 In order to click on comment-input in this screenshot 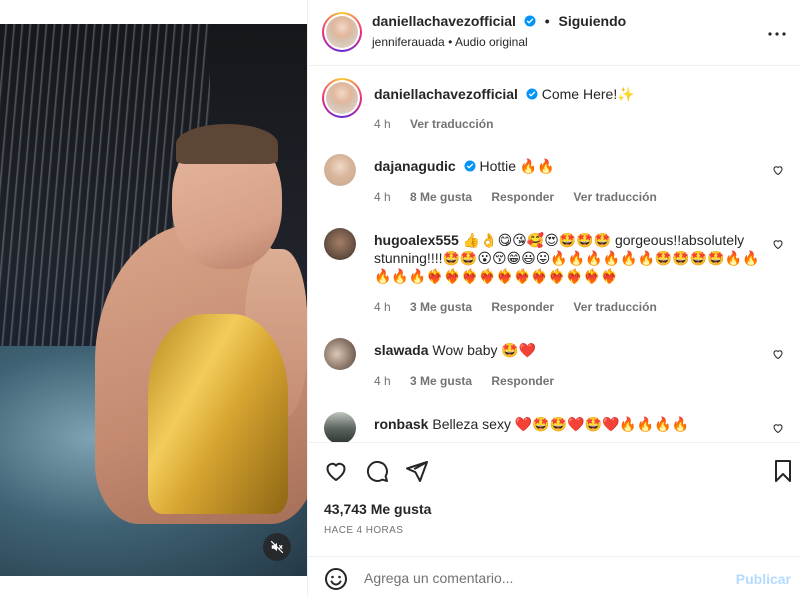, I will do `click(544, 578)`.